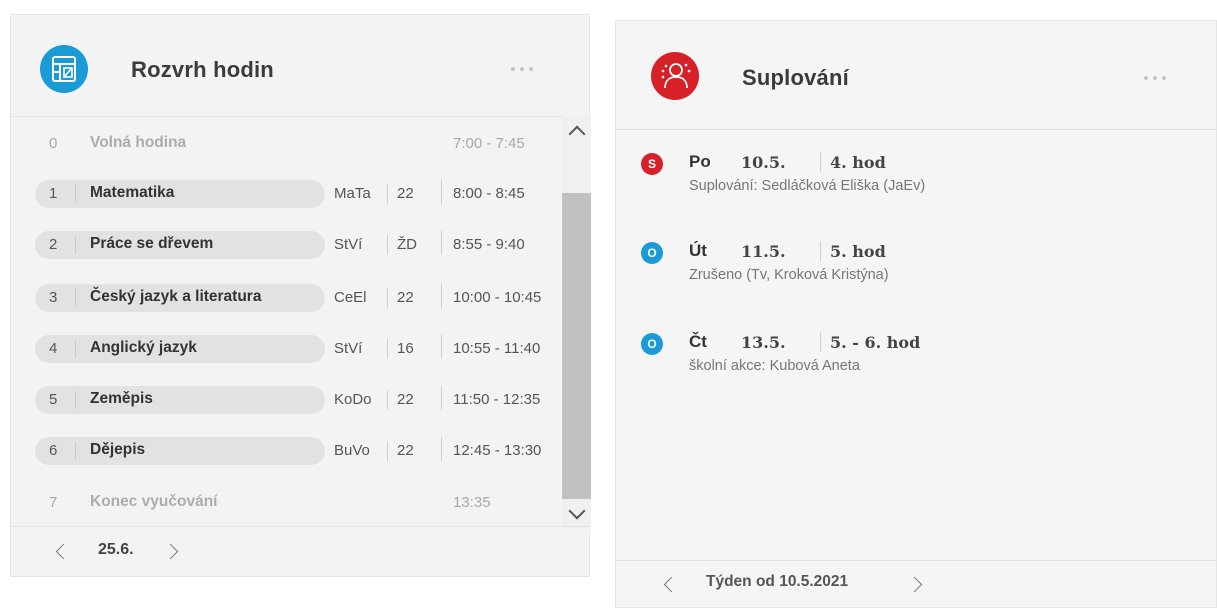 The image size is (1217, 608). Describe the element at coordinates (497, 348) in the screenshot. I see `lesson-time: 10:55 - 11:40` at that location.